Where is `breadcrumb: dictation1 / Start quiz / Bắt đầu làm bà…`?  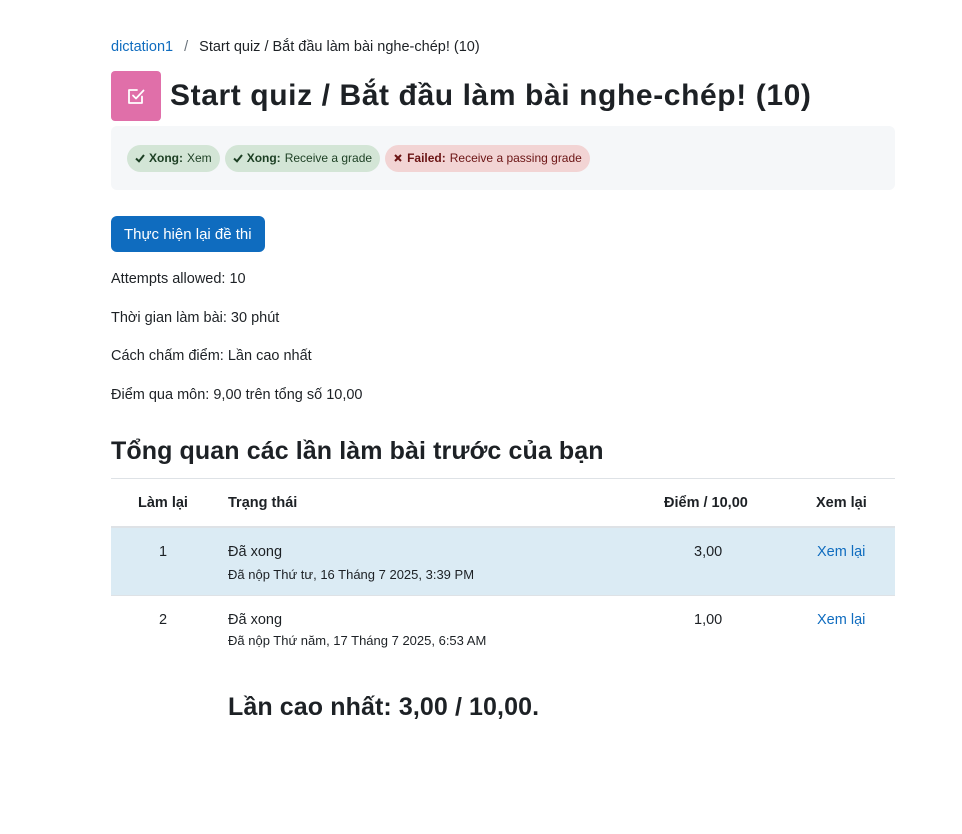 breadcrumb: dictation1 / Start quiz / Bắt đầu làm bà… is located at coordinates (295, 47).